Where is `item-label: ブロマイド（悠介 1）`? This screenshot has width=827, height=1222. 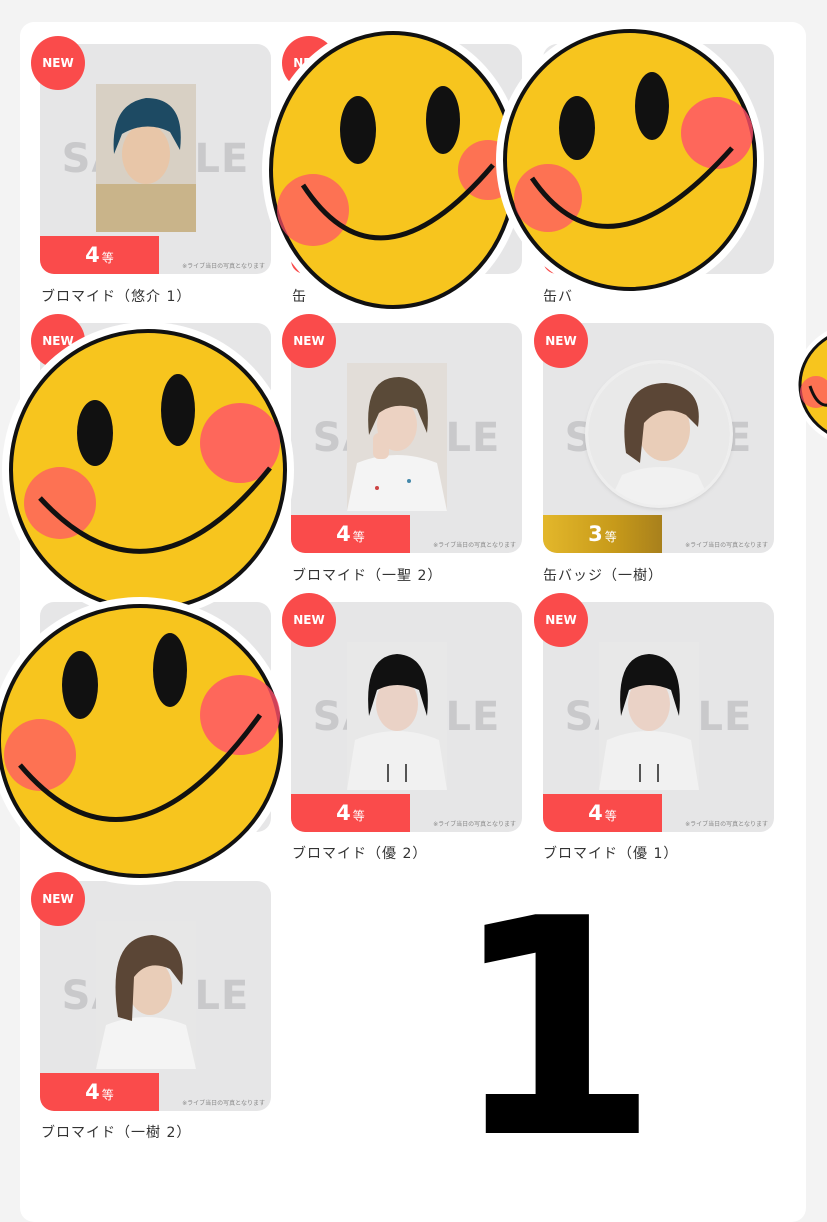
item-label: ブロマイド（悠介 1） is located at coordinates (116, 297).